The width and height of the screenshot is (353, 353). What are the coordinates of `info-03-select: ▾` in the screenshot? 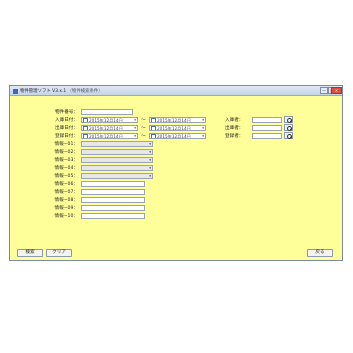 It's located at (117, 160).